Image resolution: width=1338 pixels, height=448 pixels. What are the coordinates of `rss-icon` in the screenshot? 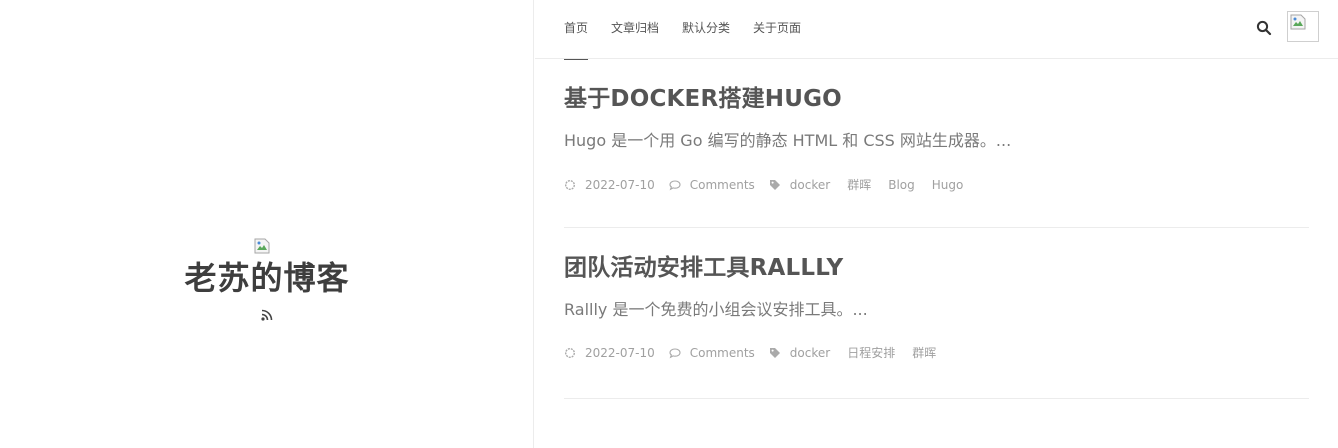 It's located at (267, 313).